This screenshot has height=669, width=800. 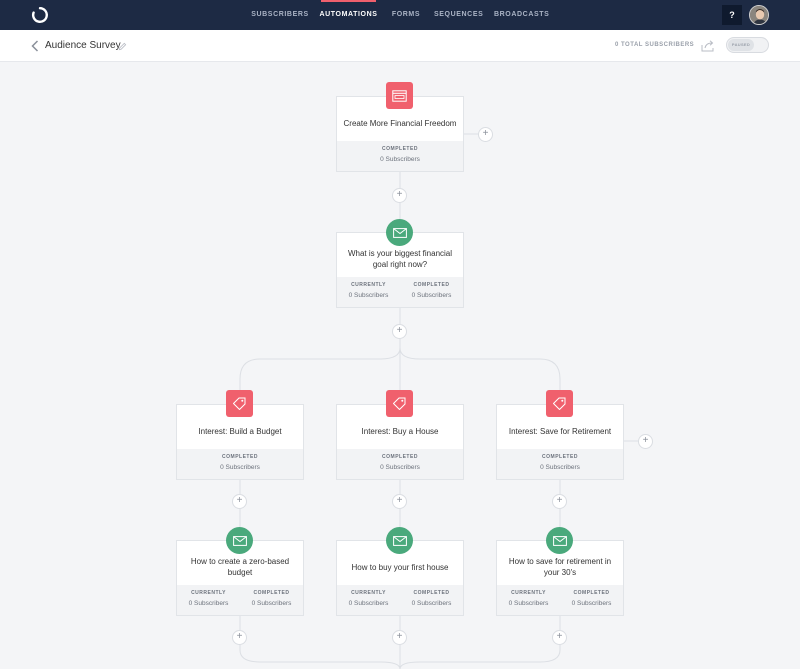 I want to click on back-arrow-icon, so click(x=35, y=46).